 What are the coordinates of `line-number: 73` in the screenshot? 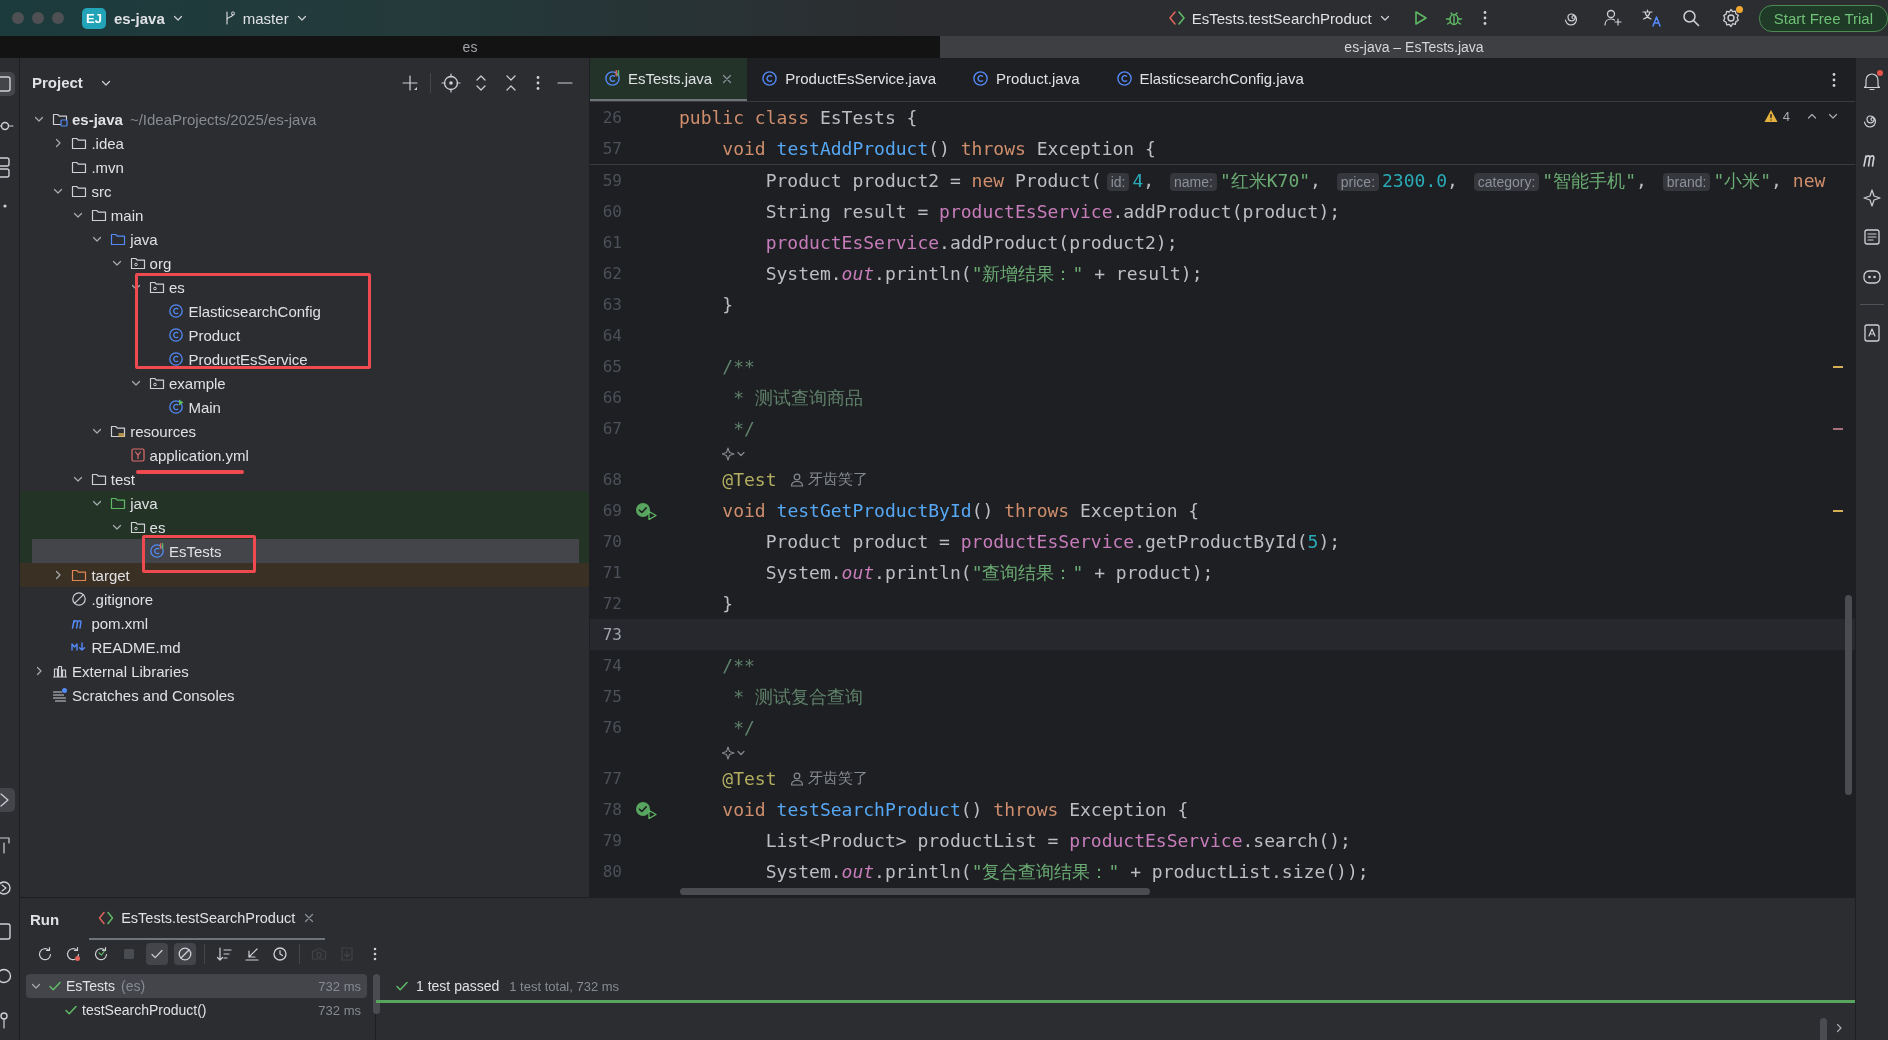 It's located at (611, 634).